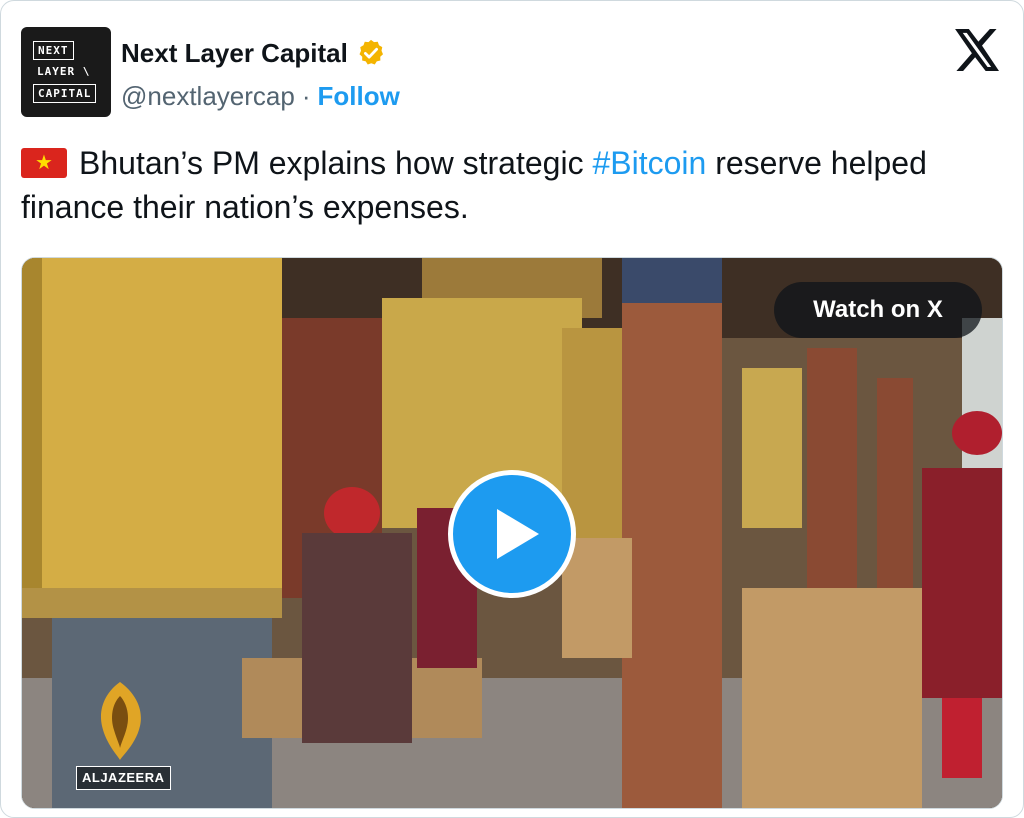 The height and width of the screenshot is (818, 1024). What do you see at coordinates (358, 96) in the screenshot?
I see `follow-button: Follow` at bounding box center [358, 96].